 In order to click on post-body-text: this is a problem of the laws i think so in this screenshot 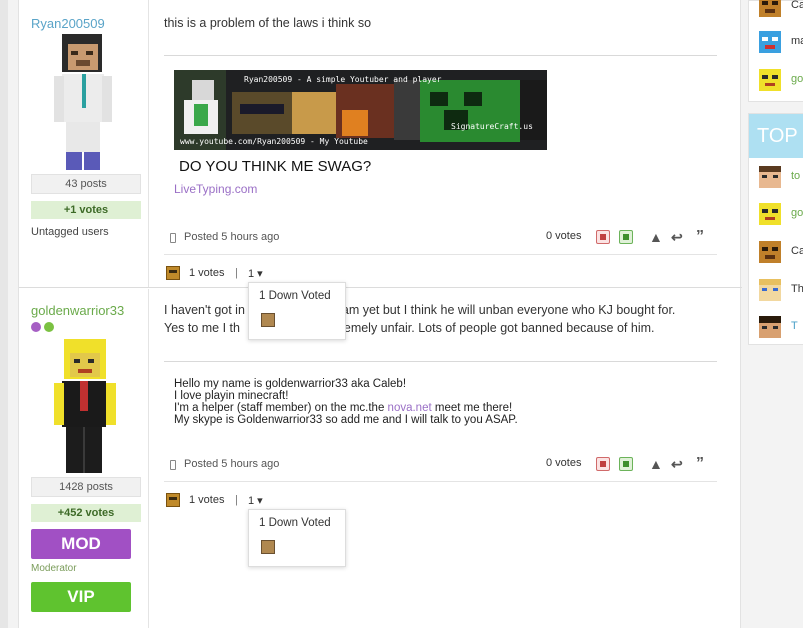, I will do `click(268, 23)`.